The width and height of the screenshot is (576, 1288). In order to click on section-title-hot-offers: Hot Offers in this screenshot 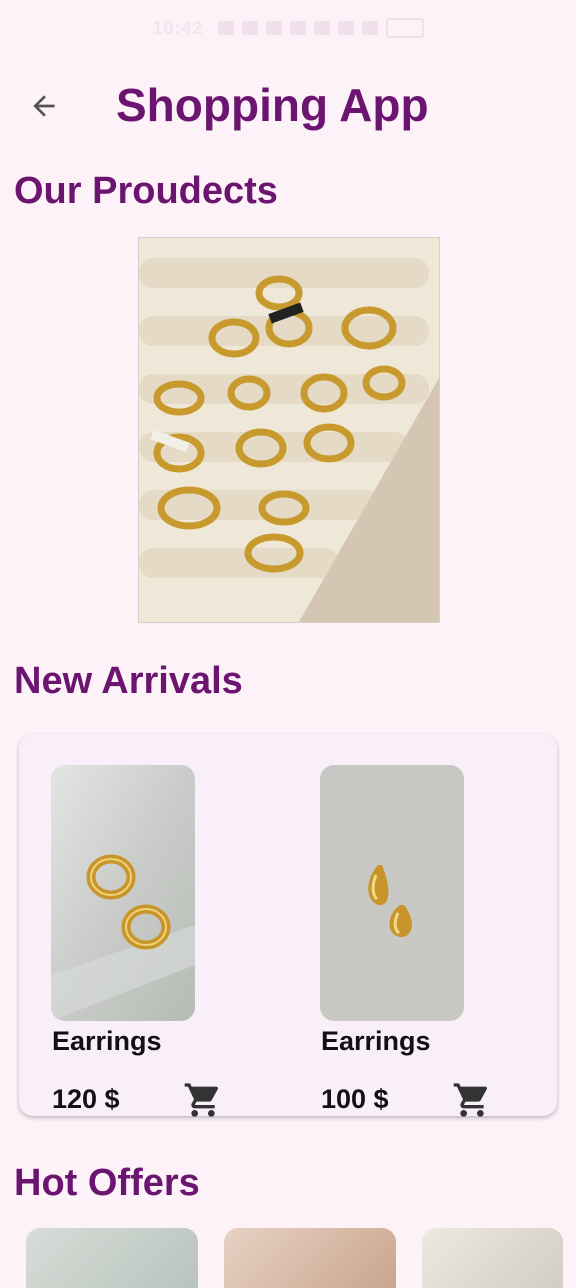, I will do `click(107, 1183)`.